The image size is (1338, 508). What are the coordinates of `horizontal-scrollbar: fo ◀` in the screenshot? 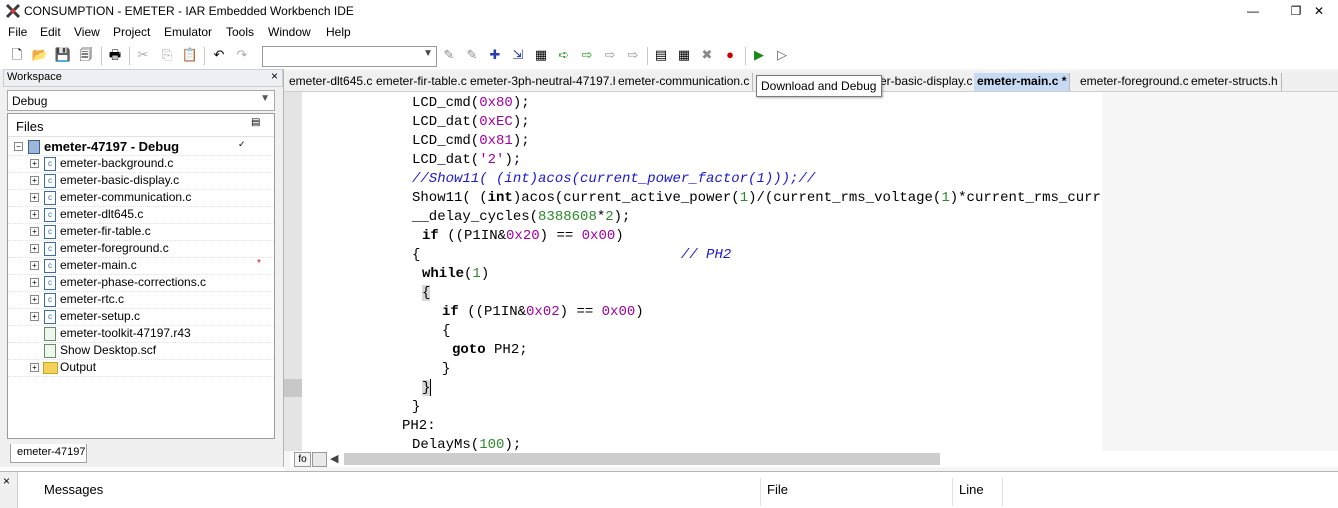 It's located at (814, 459).